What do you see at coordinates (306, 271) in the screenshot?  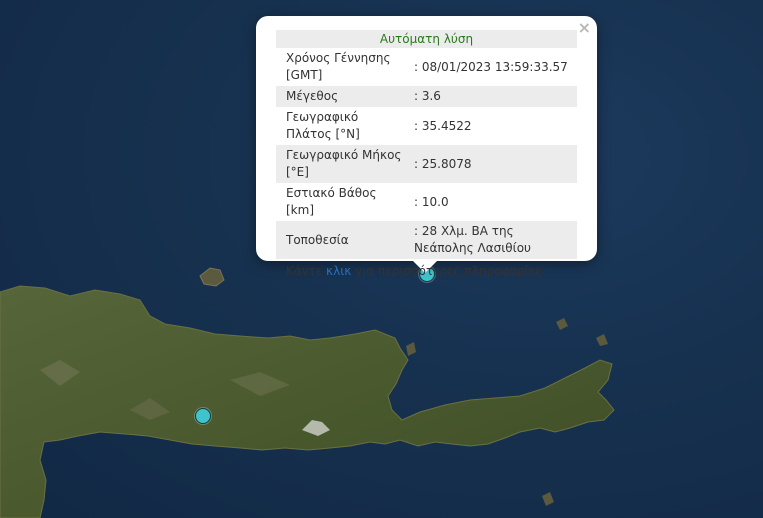 I see `more-info-prefix: Κάντε` at bounding box center [306, 271].